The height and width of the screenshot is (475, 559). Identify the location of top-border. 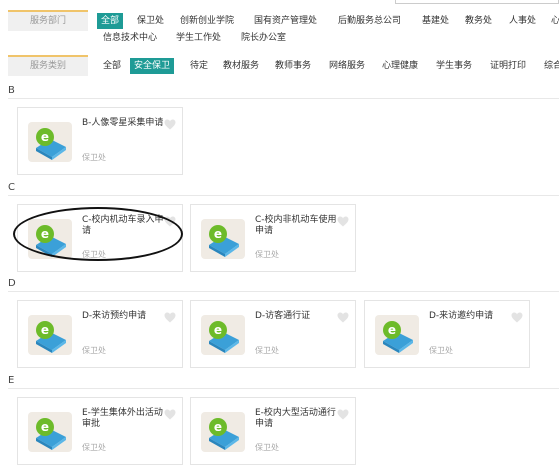
(477, 2).